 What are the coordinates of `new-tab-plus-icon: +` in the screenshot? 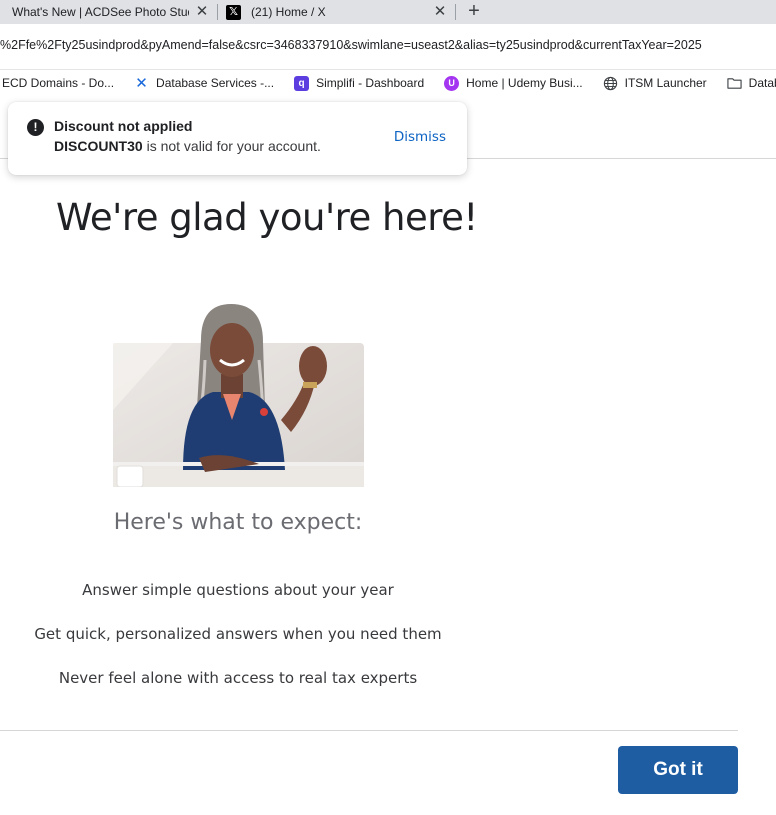 It's located at (474, 12).